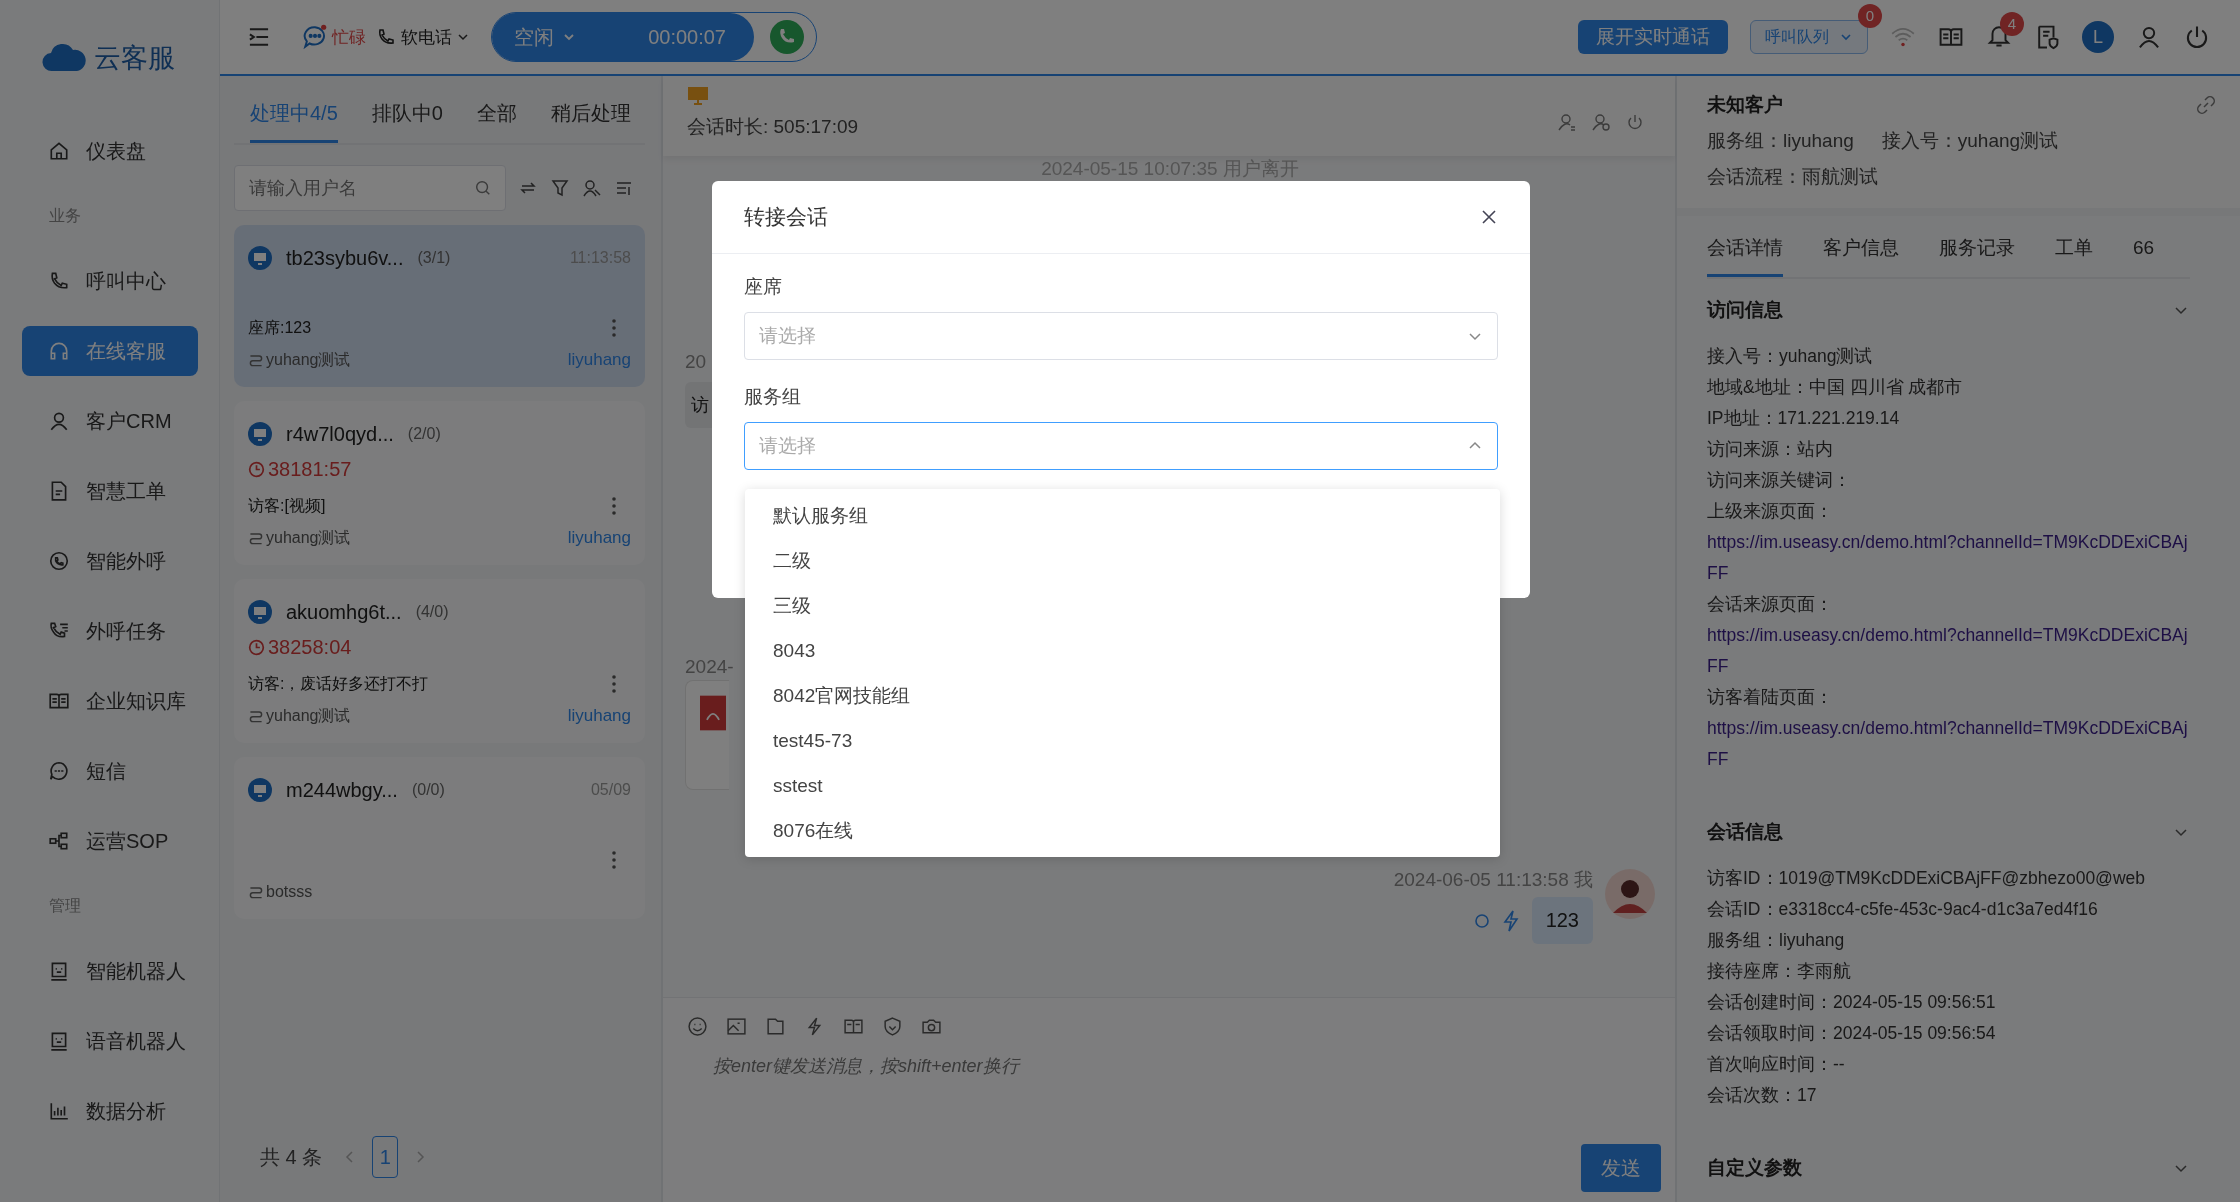 Image resolution: width=2240 pixels, height=1202 pixels. What do you see at coordinates (110, 491) in the screenshot?
I see `nav-item: 智慧工单` at bounding box center [110, 491].